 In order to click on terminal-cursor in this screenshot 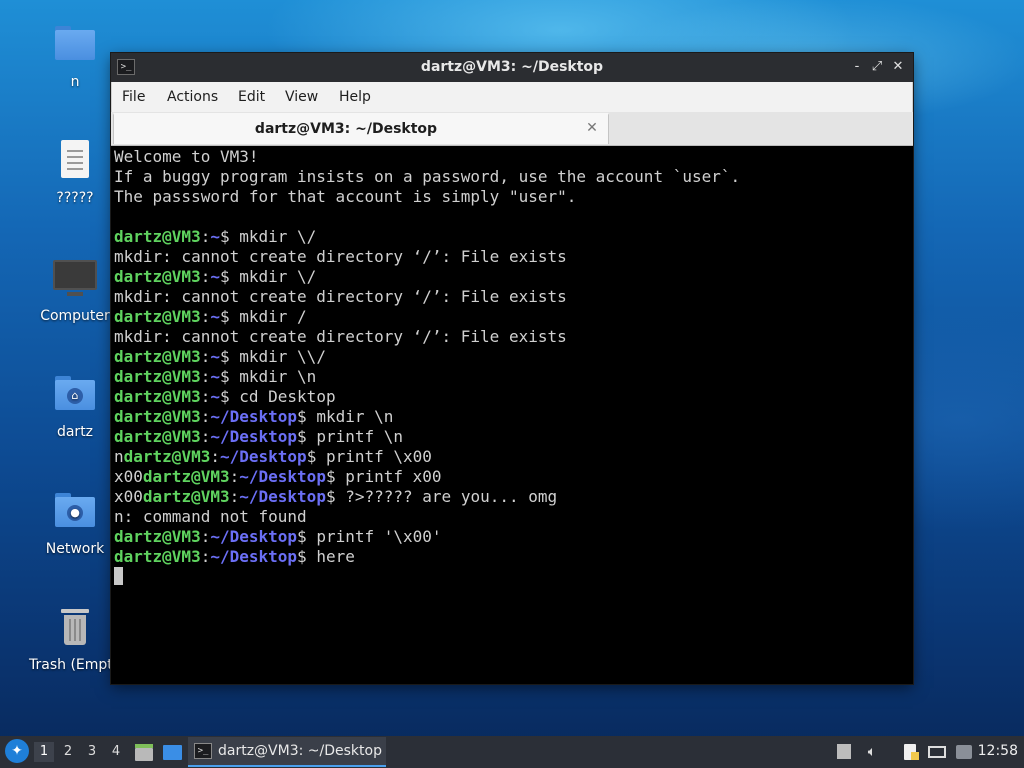, I will do `click(118, 576)`.